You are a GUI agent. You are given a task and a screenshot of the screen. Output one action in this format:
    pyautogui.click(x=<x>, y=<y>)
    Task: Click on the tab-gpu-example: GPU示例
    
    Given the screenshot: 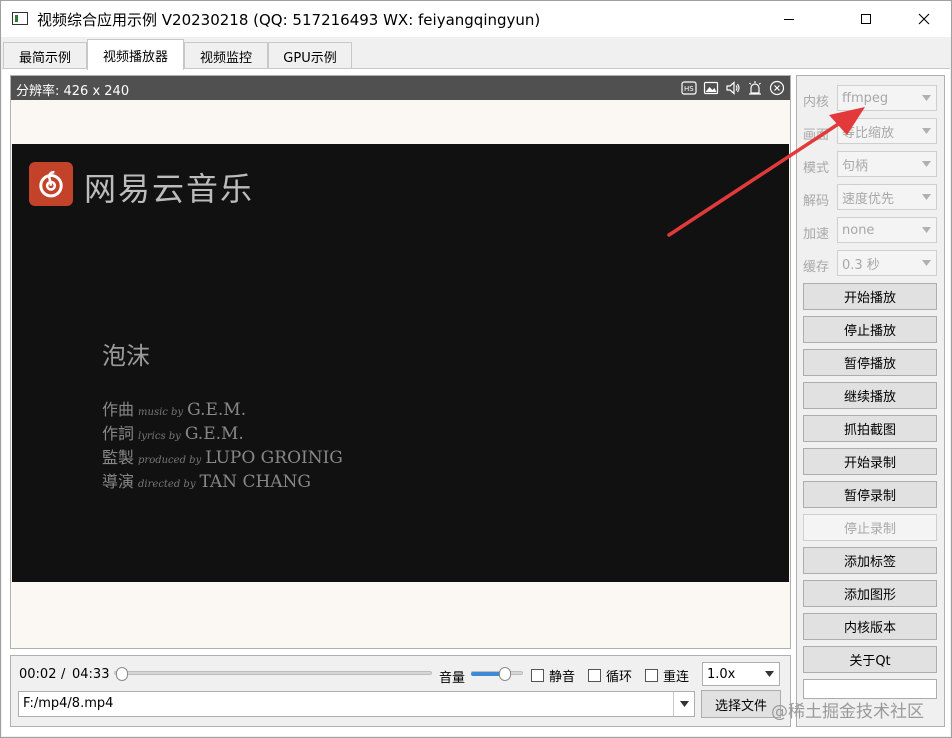 What is the action you would take?
    pyautogui.click(x=310, y=55)
    